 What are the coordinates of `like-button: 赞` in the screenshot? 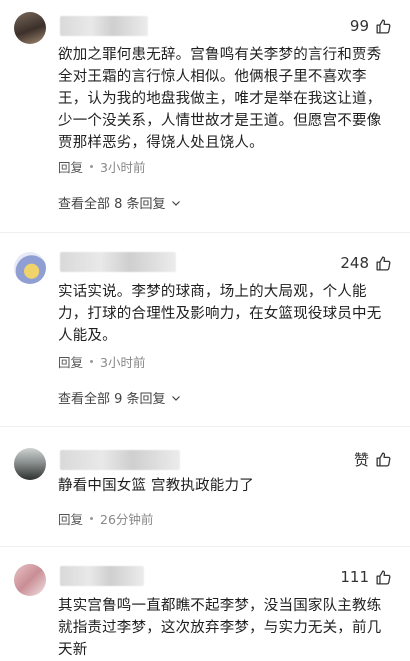 It's located at (373, 459).